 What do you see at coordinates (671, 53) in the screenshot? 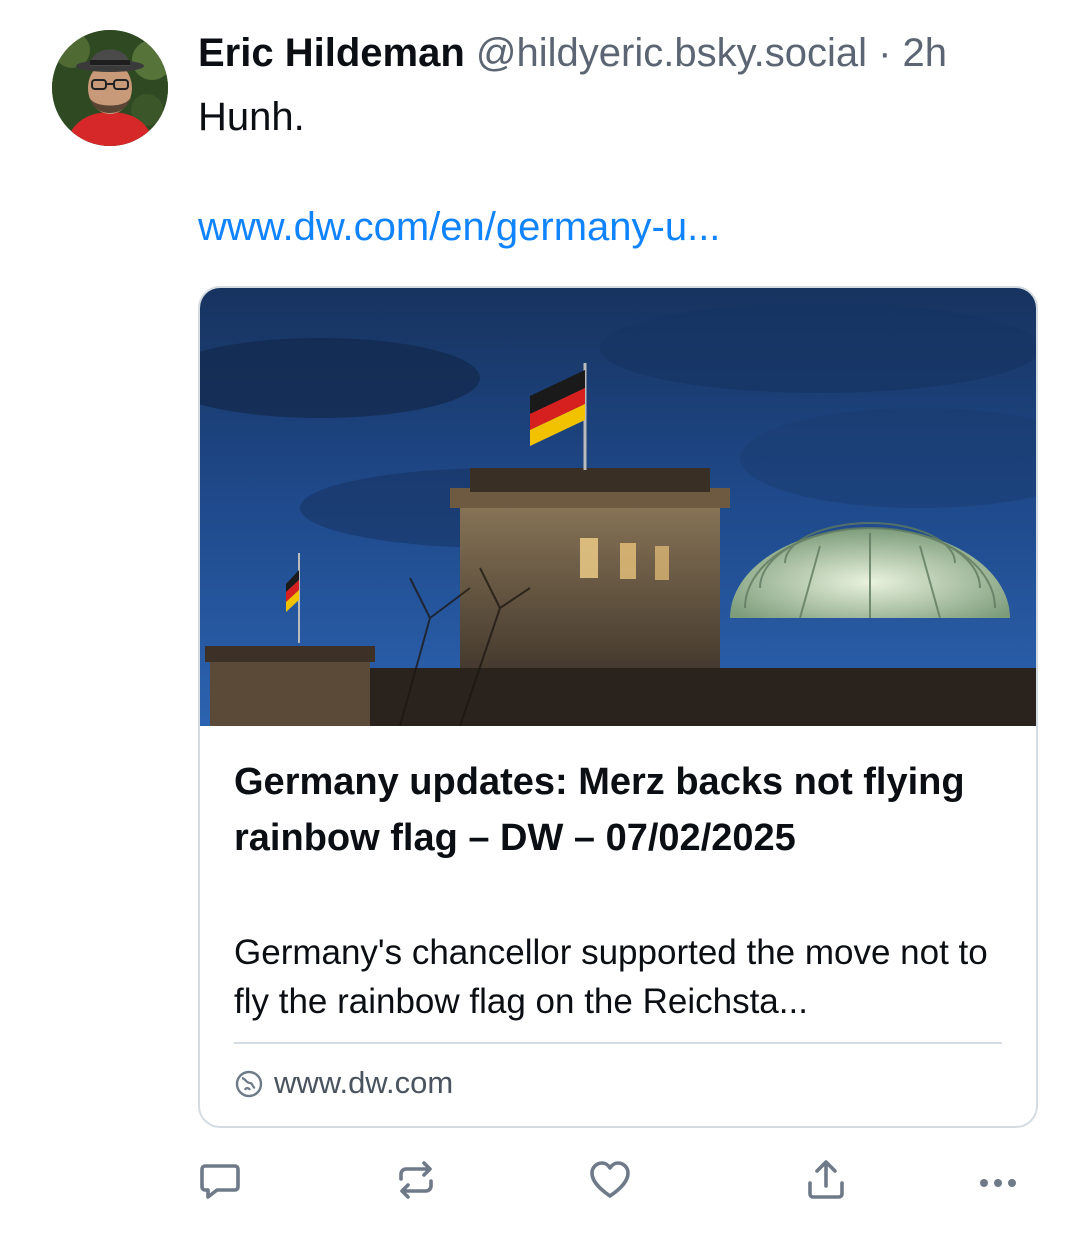
I see `author-handle: @hildyeric.bsky.social` at bounding box center [671, 53].